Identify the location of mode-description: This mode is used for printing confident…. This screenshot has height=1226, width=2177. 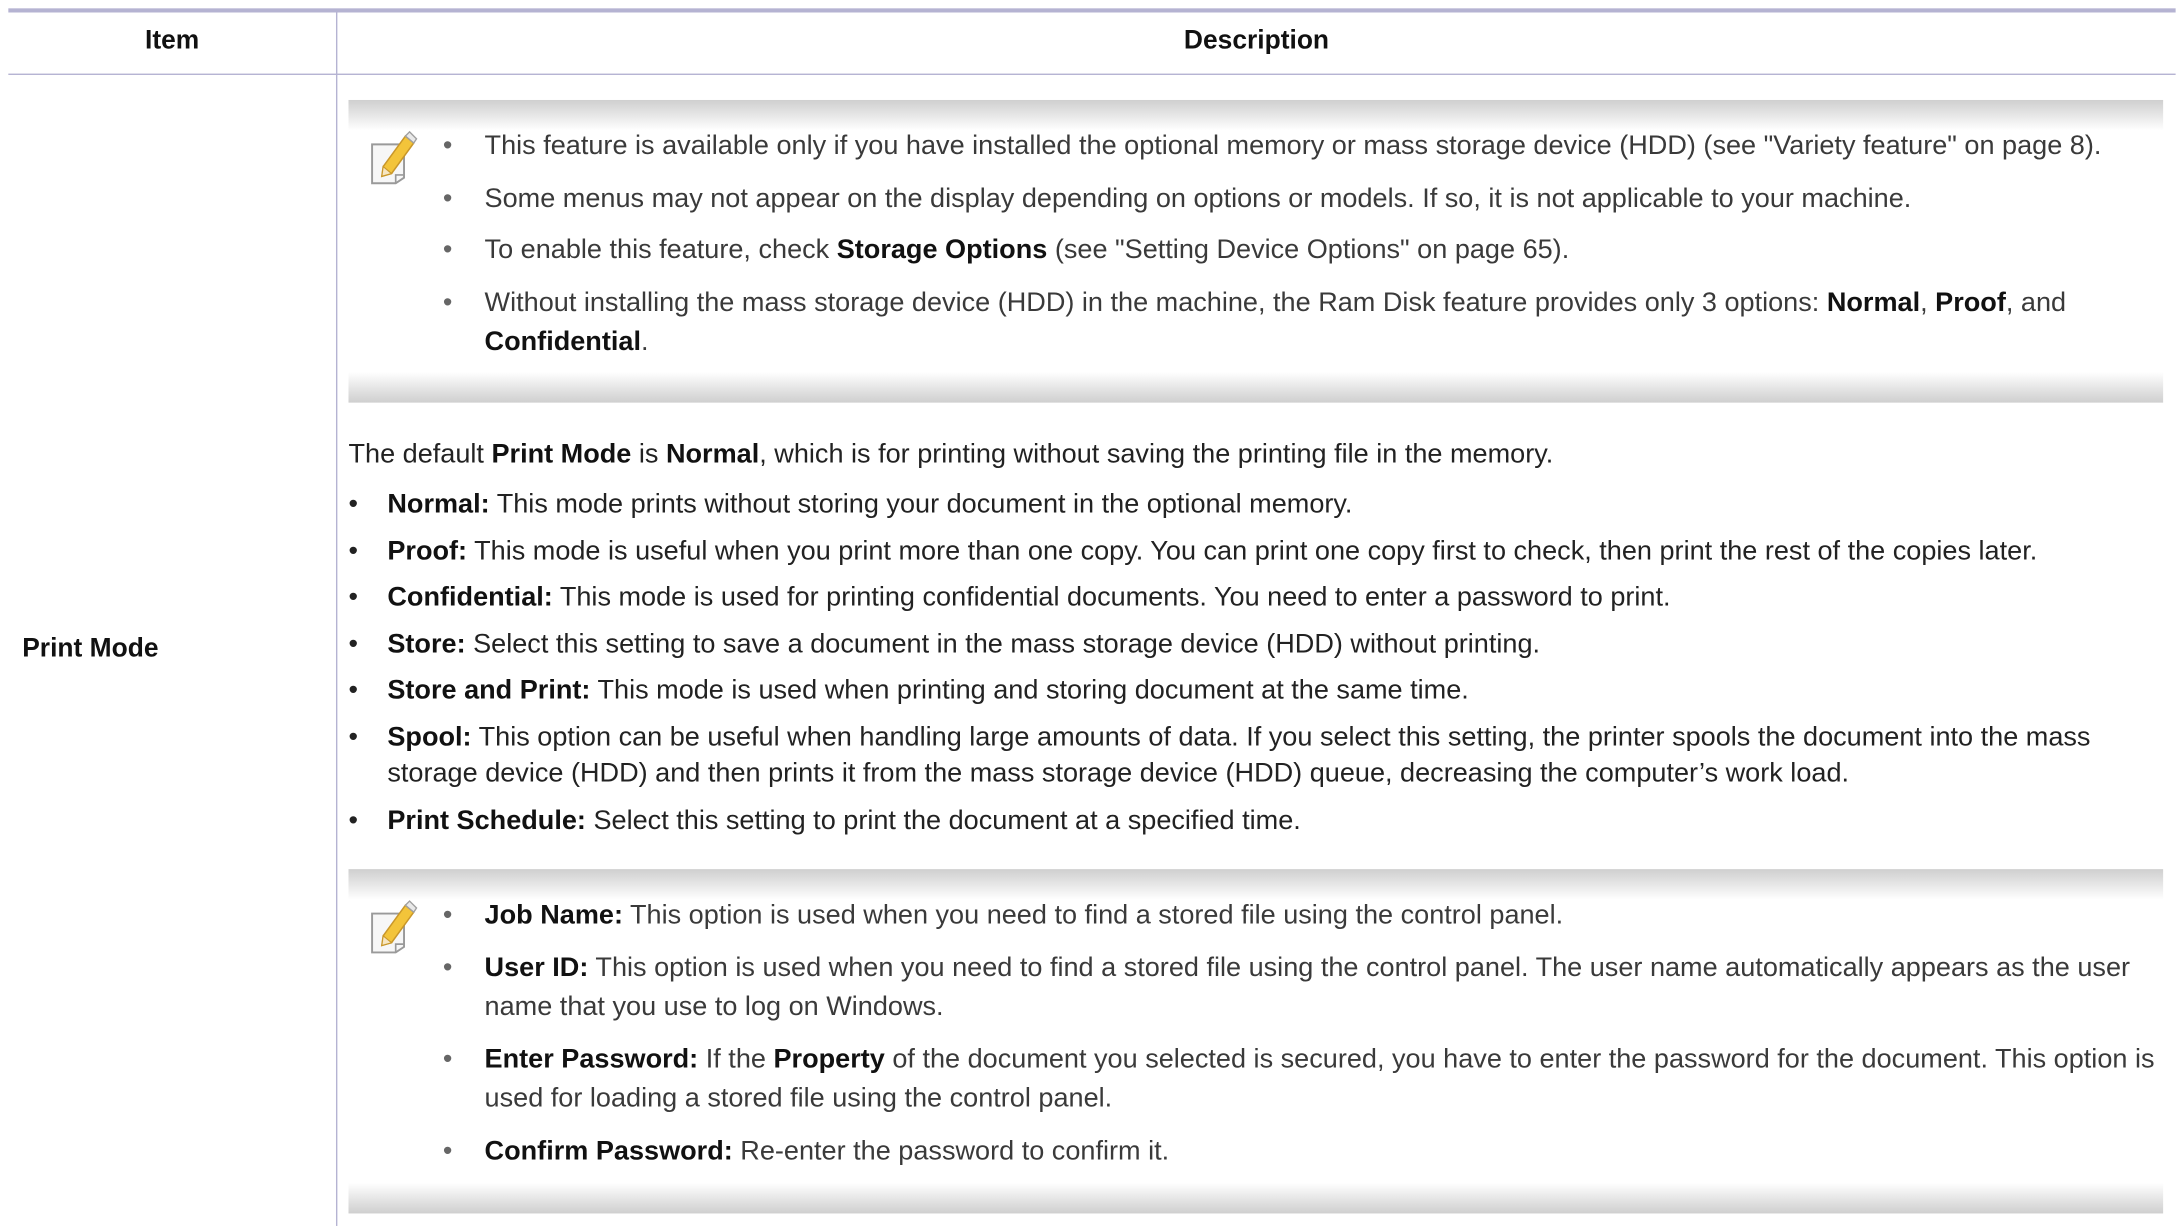
(1111, 597).